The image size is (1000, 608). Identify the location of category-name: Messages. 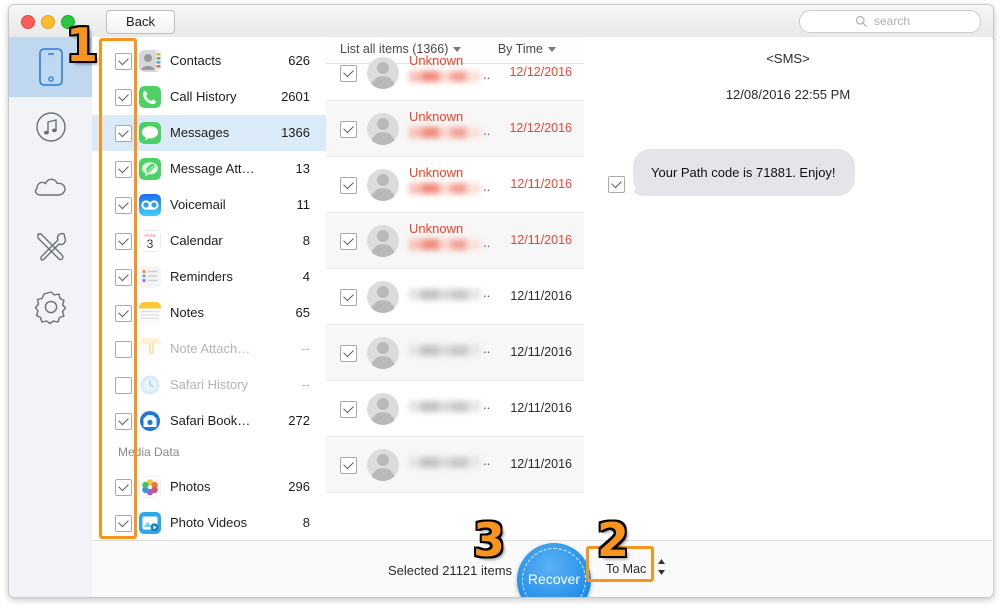
(200, 132).